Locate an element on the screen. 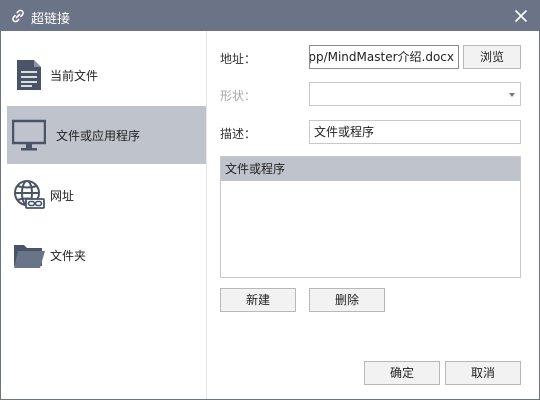  document-icon is located at coordinates (29, 75).